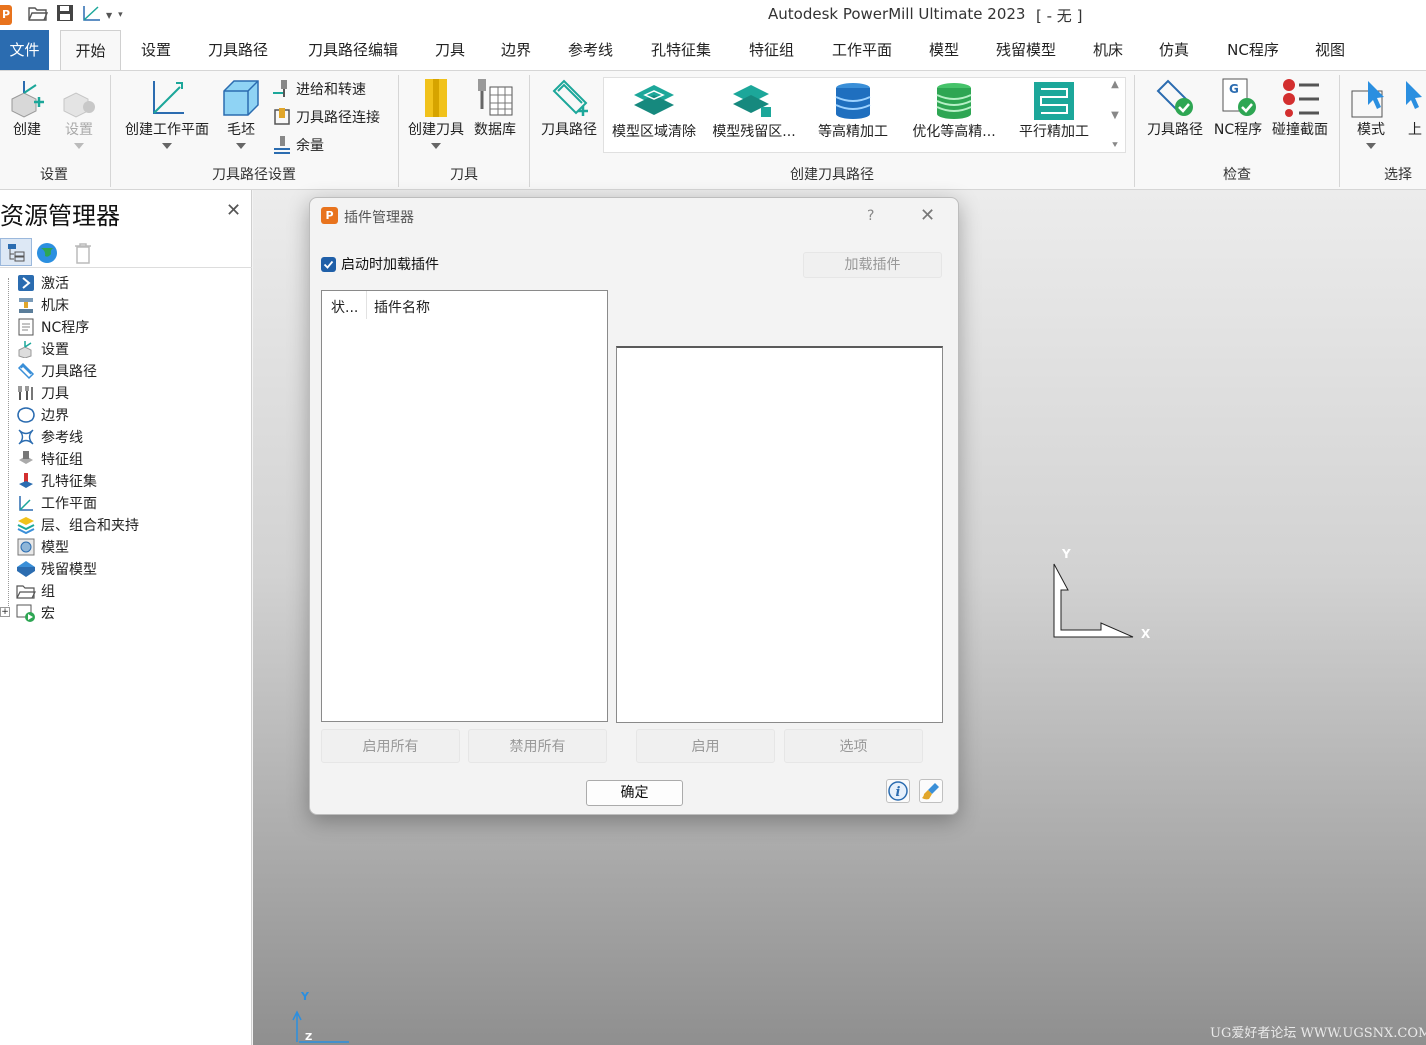 This screenshot has width=1426, height=1045. What do you see at coordinates (450, 50) in the screenshot?
I see `tab-tool: 刀具` at bounding box center [450, 50].